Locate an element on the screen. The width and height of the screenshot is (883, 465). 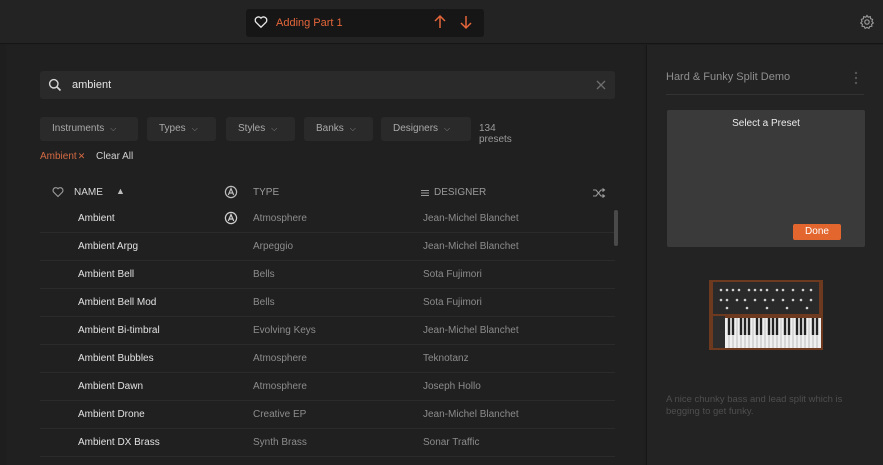
table-row: Ambient Dawn Atmosphere Joseph Hollo is located at coordinates (327, 387).